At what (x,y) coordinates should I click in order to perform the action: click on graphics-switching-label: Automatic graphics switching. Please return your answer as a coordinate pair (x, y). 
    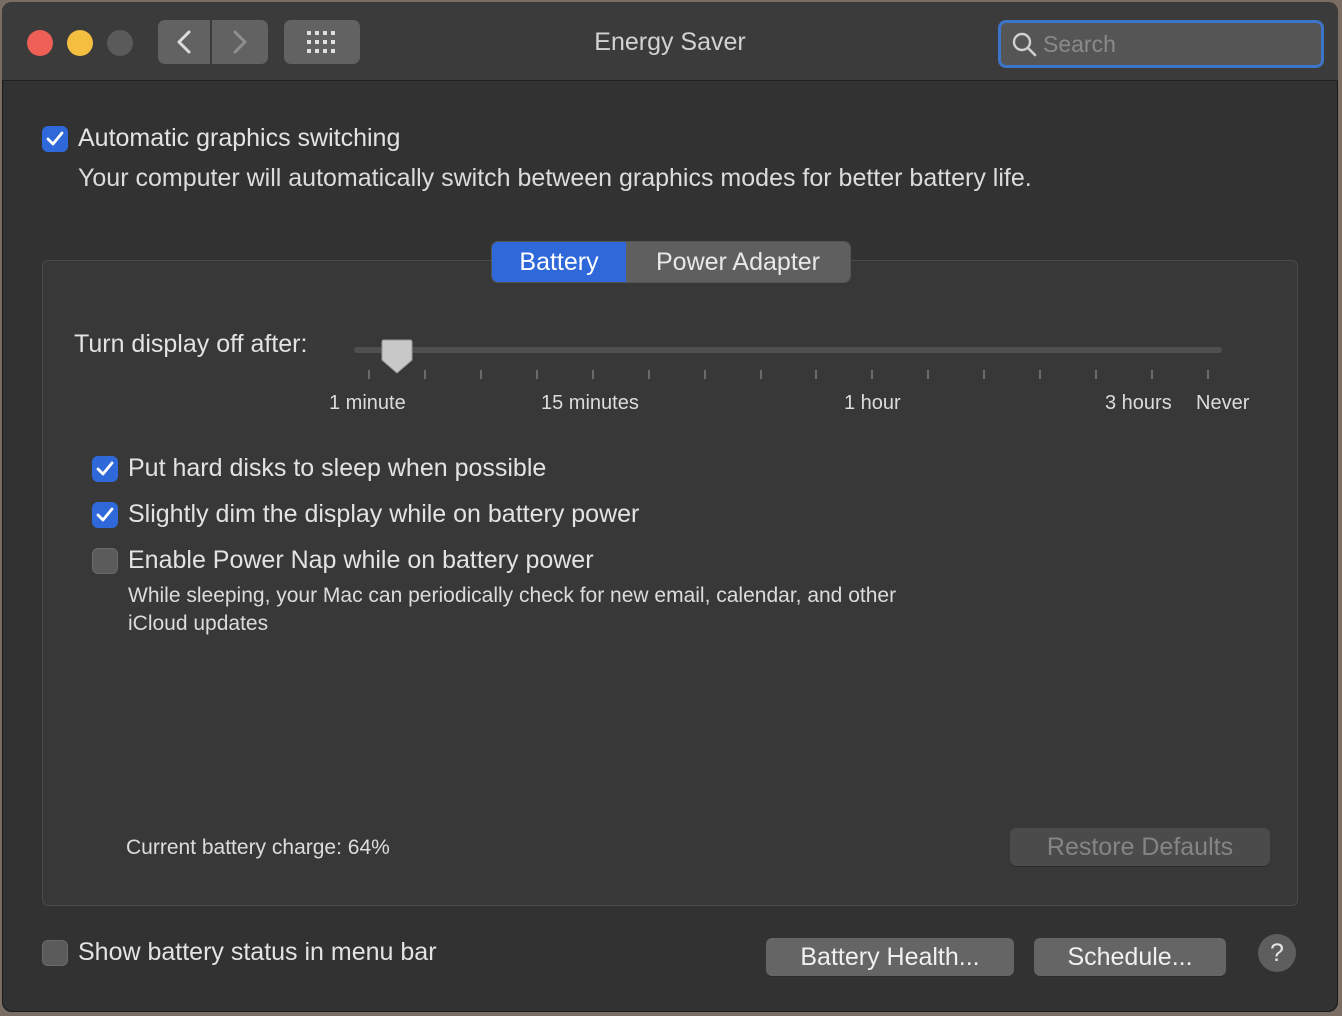
    Looking at the image, I should click on (239, 138).